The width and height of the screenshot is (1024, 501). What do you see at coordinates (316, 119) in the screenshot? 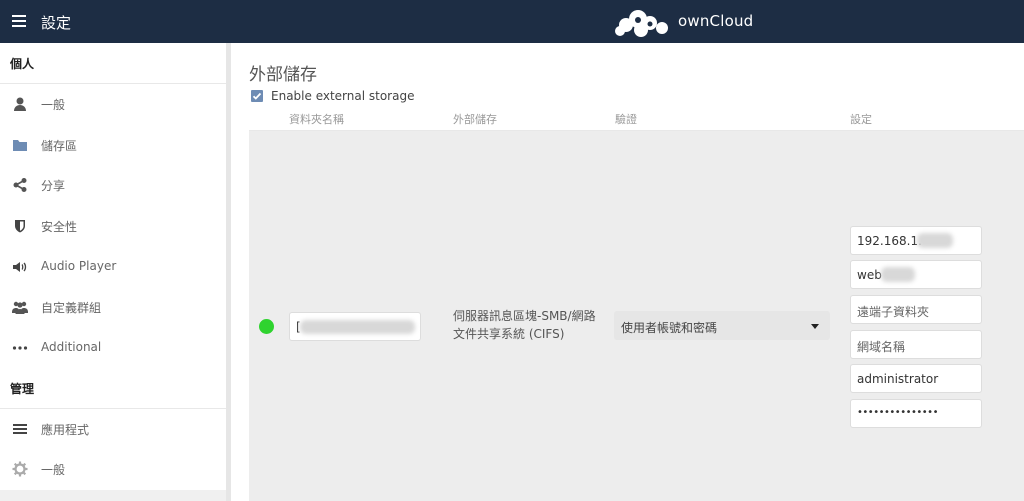
I see `column-header-folder-name: 資料夾名稱` at bounding box center [316, 119].